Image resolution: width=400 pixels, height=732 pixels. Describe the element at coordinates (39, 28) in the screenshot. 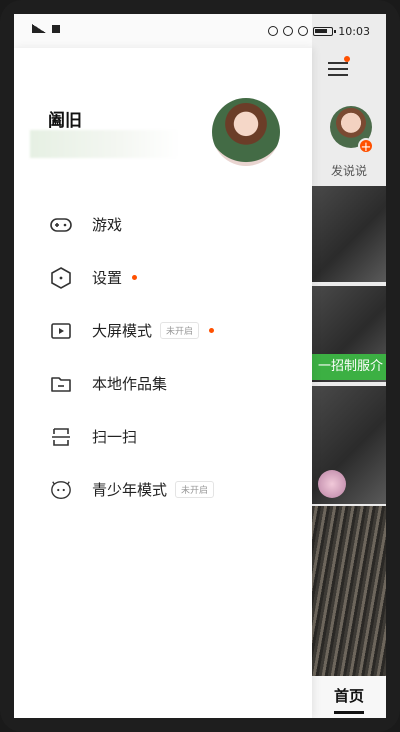

I see `signal-icon` at that location.